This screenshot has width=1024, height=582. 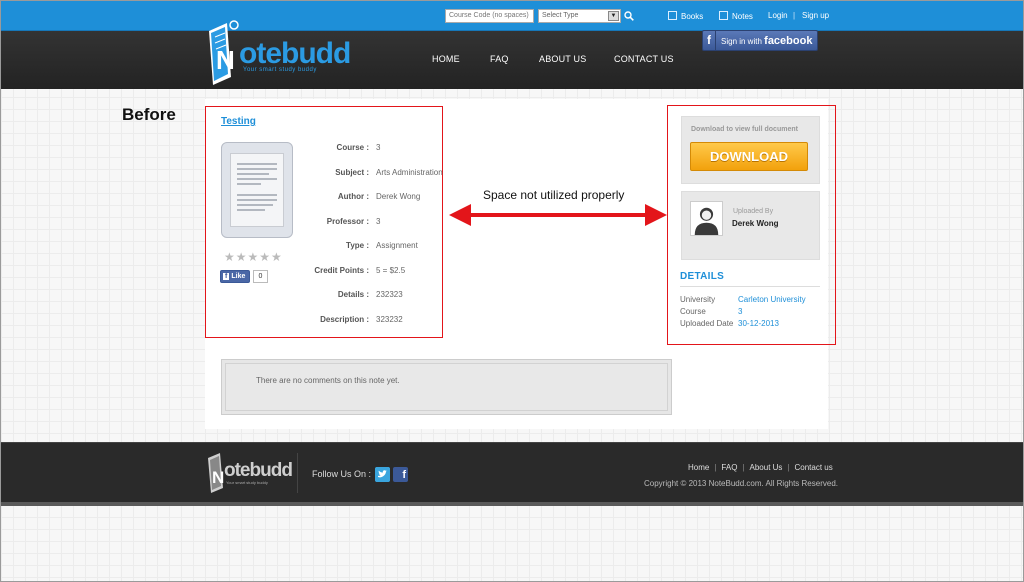 I want to click on logo-text: otebudd, so click(x=295, y=54).